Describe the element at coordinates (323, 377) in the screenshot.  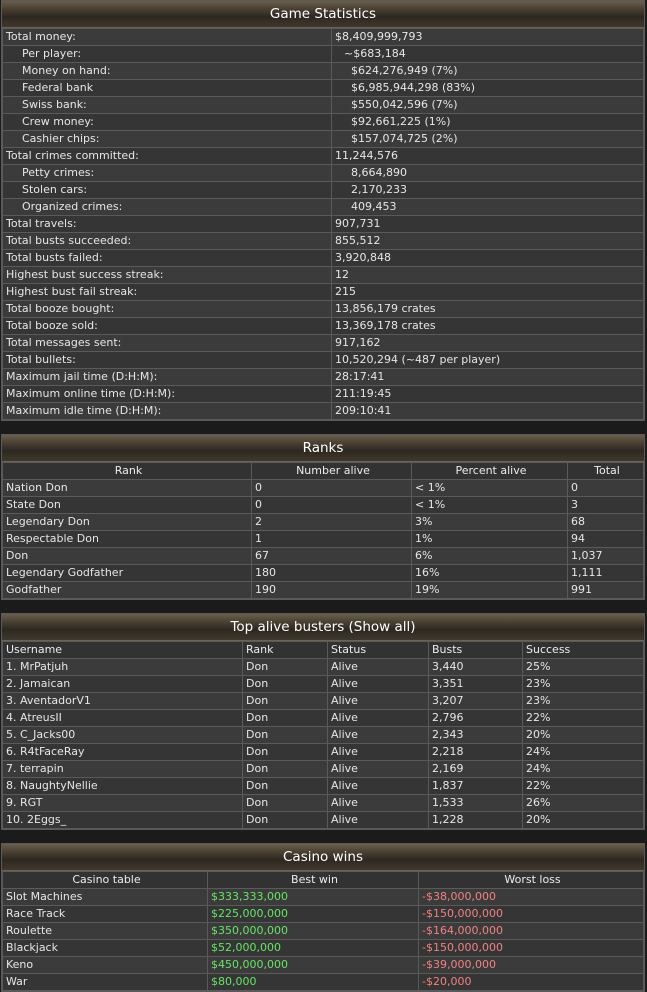
I see `stat-row: Maximum jail time (D:H:M): 28:17:41` at that location.